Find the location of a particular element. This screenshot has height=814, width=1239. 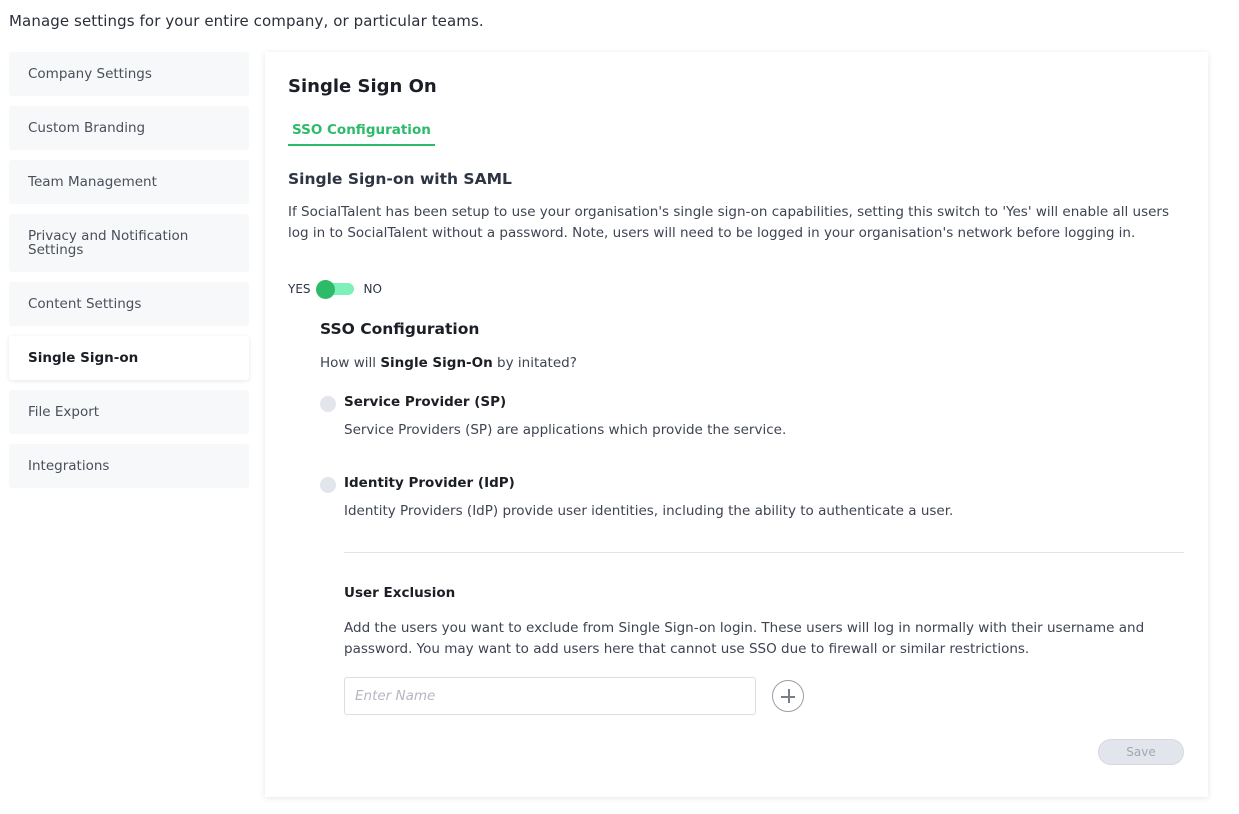

toggle-yes-label: YES is located at coordinates (299, 289).